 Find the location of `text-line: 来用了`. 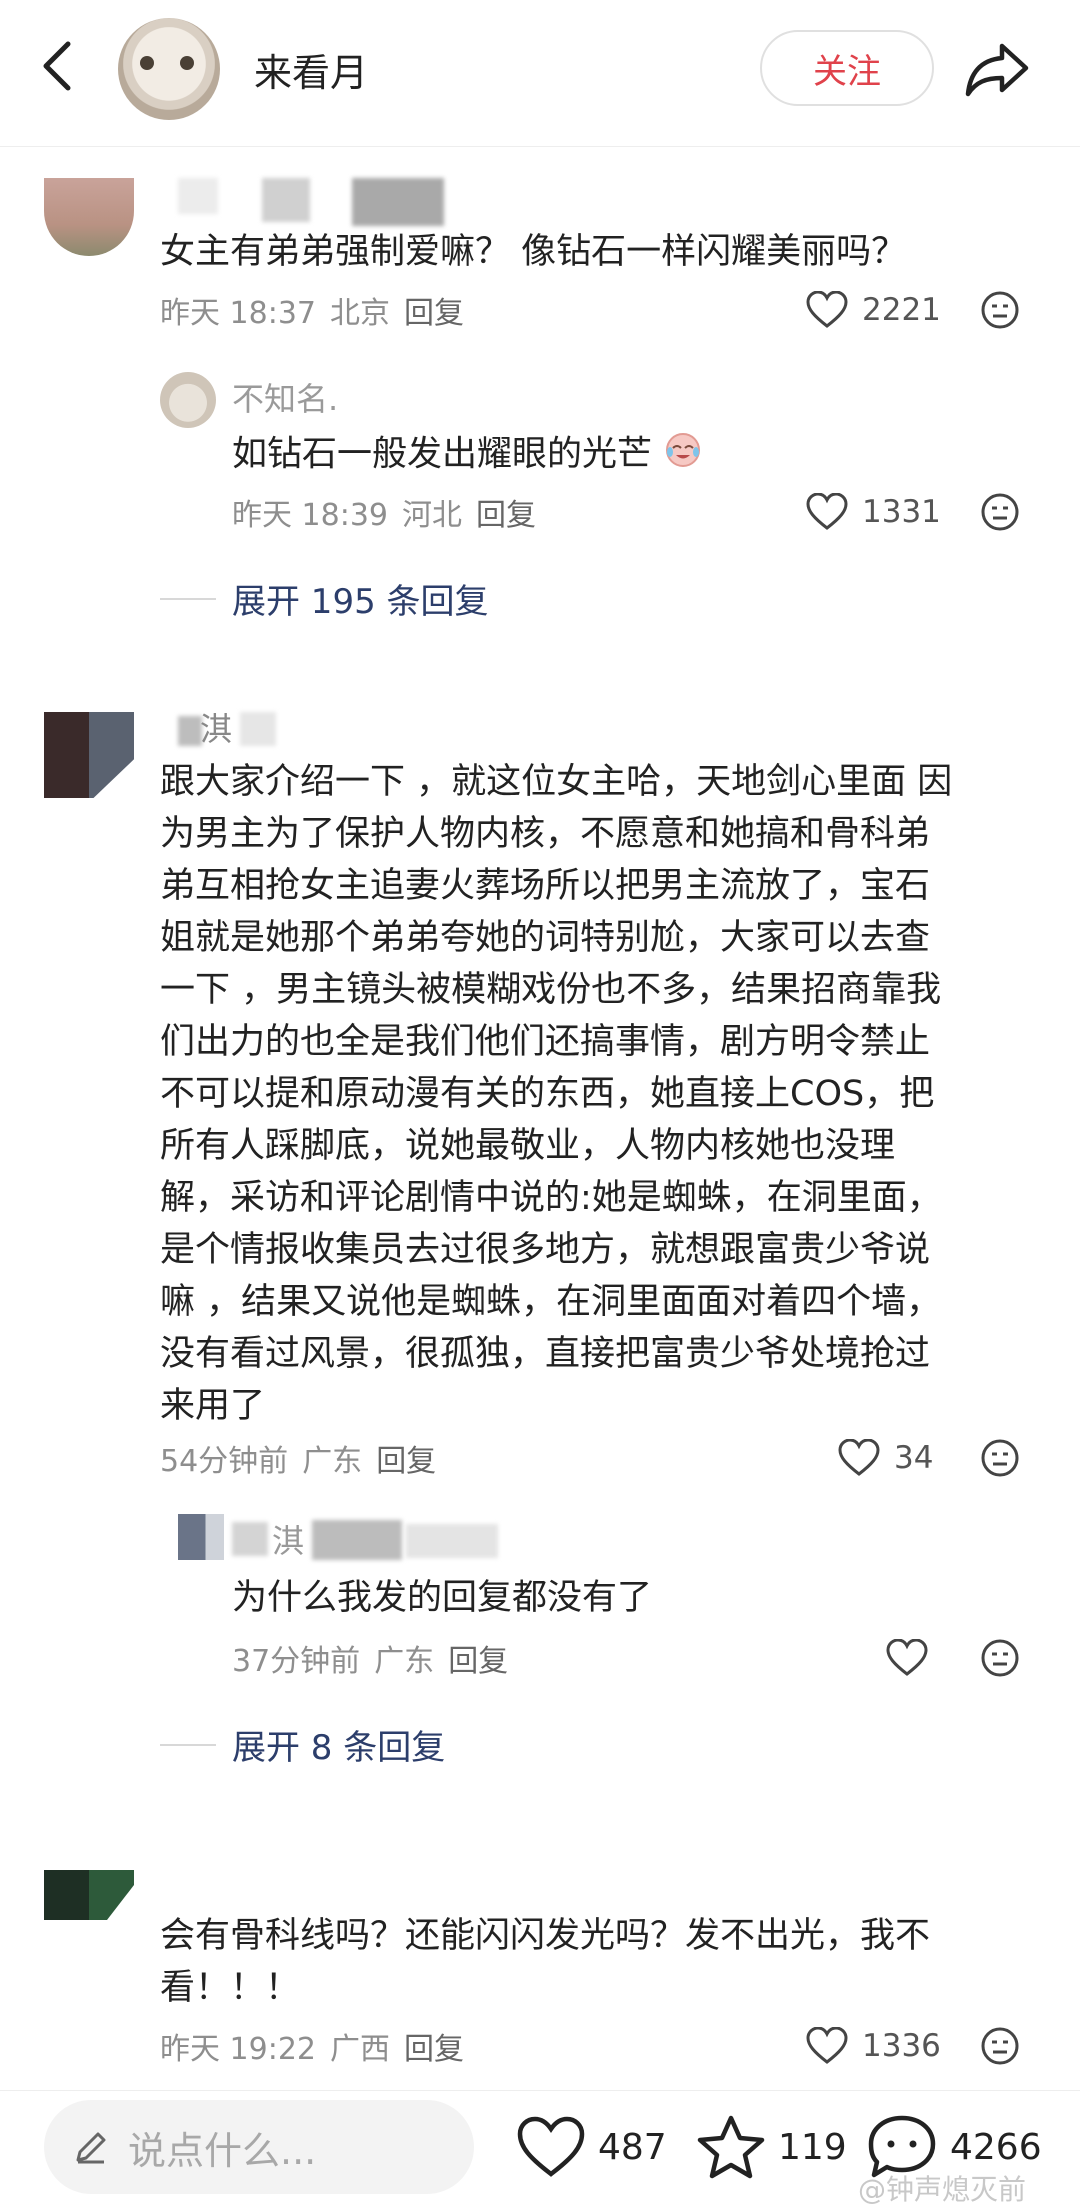

text-line: 来用了 is located at coordinates (213, 1406).